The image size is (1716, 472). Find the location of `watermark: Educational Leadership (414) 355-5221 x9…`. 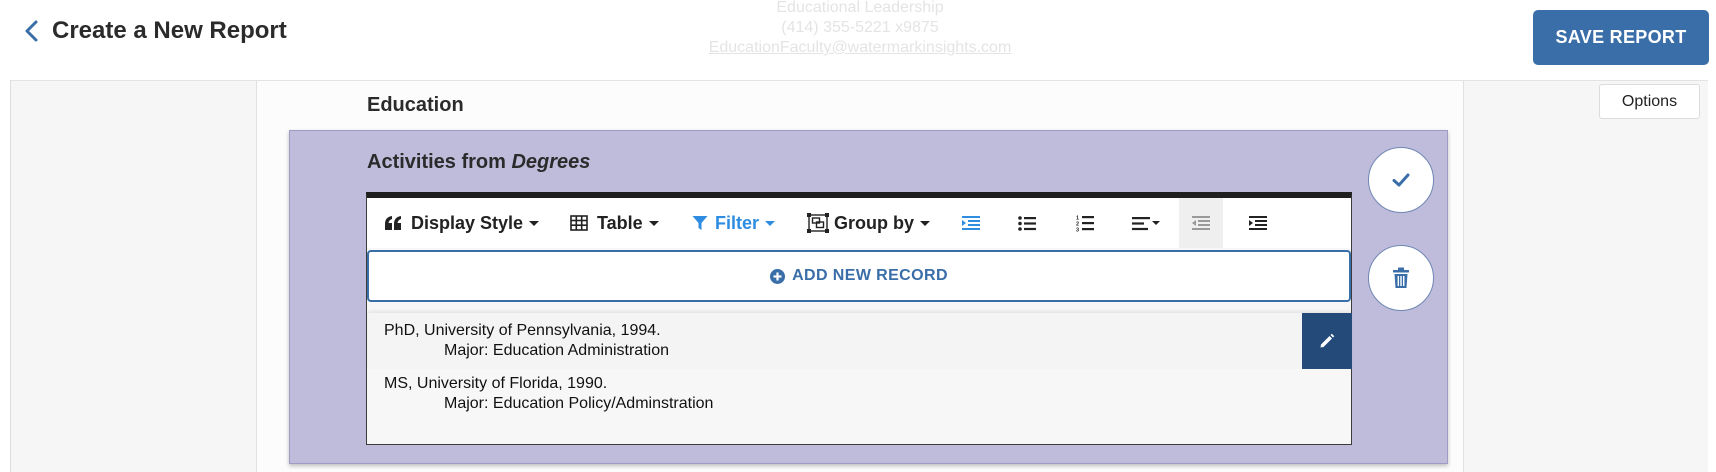

watermark: Educational Leadership (414) 355-5221 x9… is located at coordinates (860, 29).